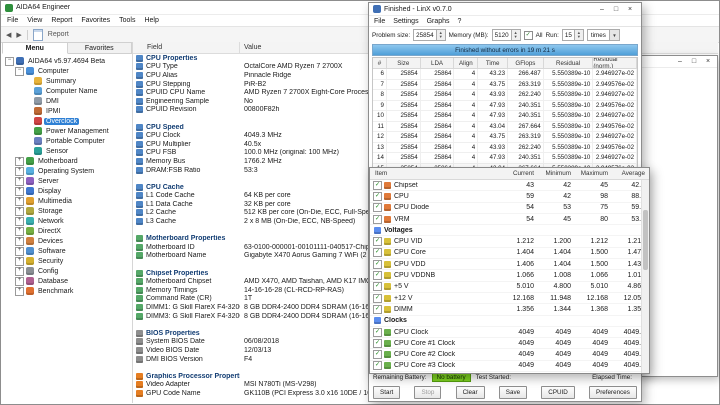  What do you see at coordinates (509, 186) in the screenshot?
I see `stats-row-chipset: ✓ Chipset 43 42 45 42.1` at bounding box center [509, 186].